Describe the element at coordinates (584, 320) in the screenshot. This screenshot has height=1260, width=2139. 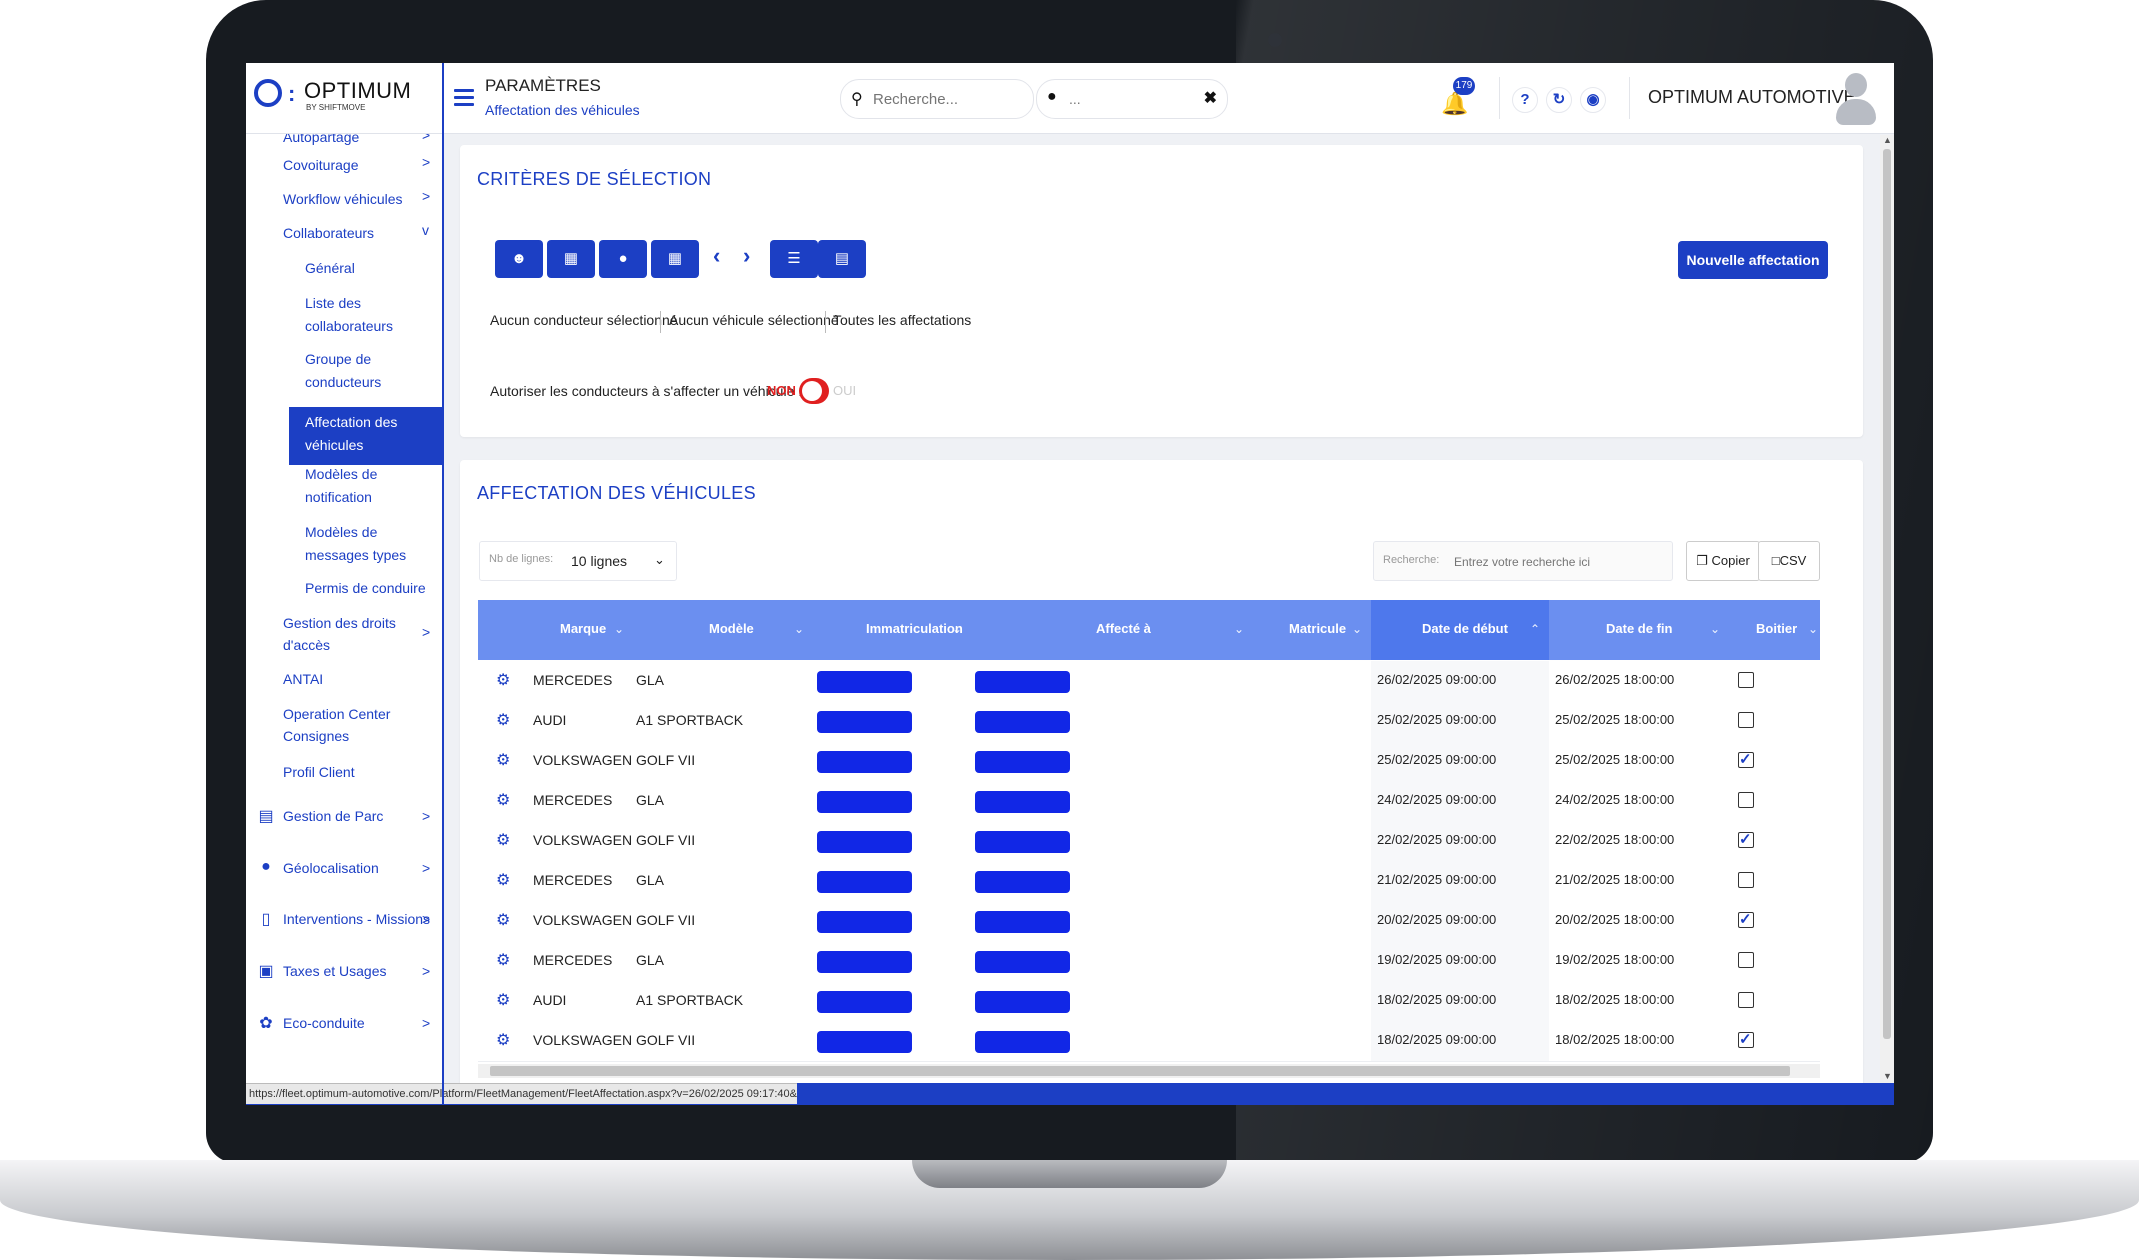
I see `driver-filter-label: Aucun conducteur sélectionné` at that location.